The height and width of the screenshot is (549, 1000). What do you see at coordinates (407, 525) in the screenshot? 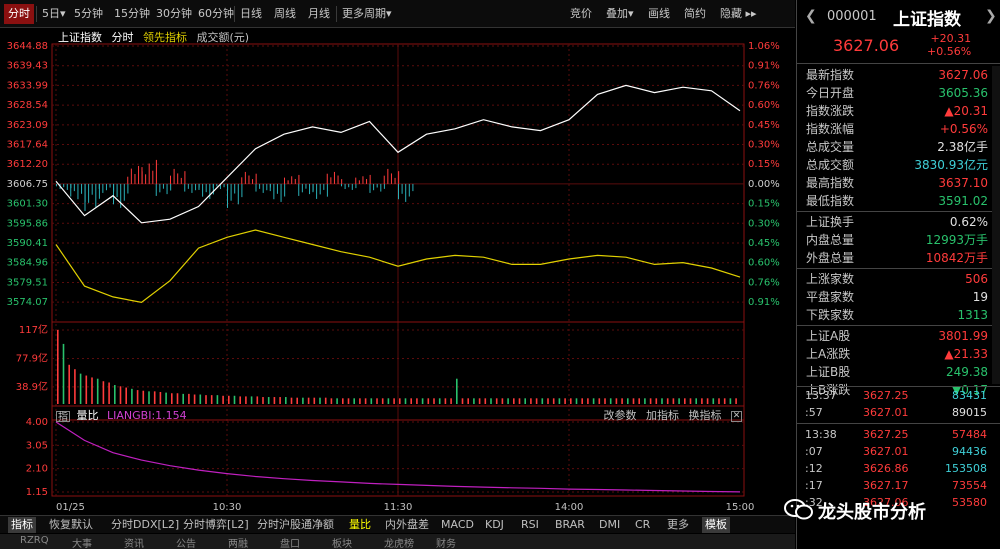
I see `indicator-tab: 内外盘差` at bounding box center [407, 525].